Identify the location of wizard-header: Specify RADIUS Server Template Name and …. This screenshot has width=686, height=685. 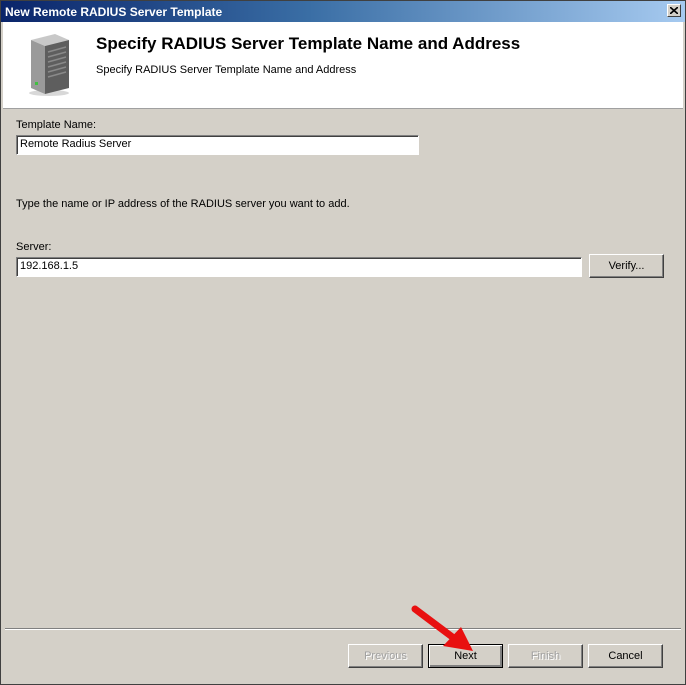
(343, 65).